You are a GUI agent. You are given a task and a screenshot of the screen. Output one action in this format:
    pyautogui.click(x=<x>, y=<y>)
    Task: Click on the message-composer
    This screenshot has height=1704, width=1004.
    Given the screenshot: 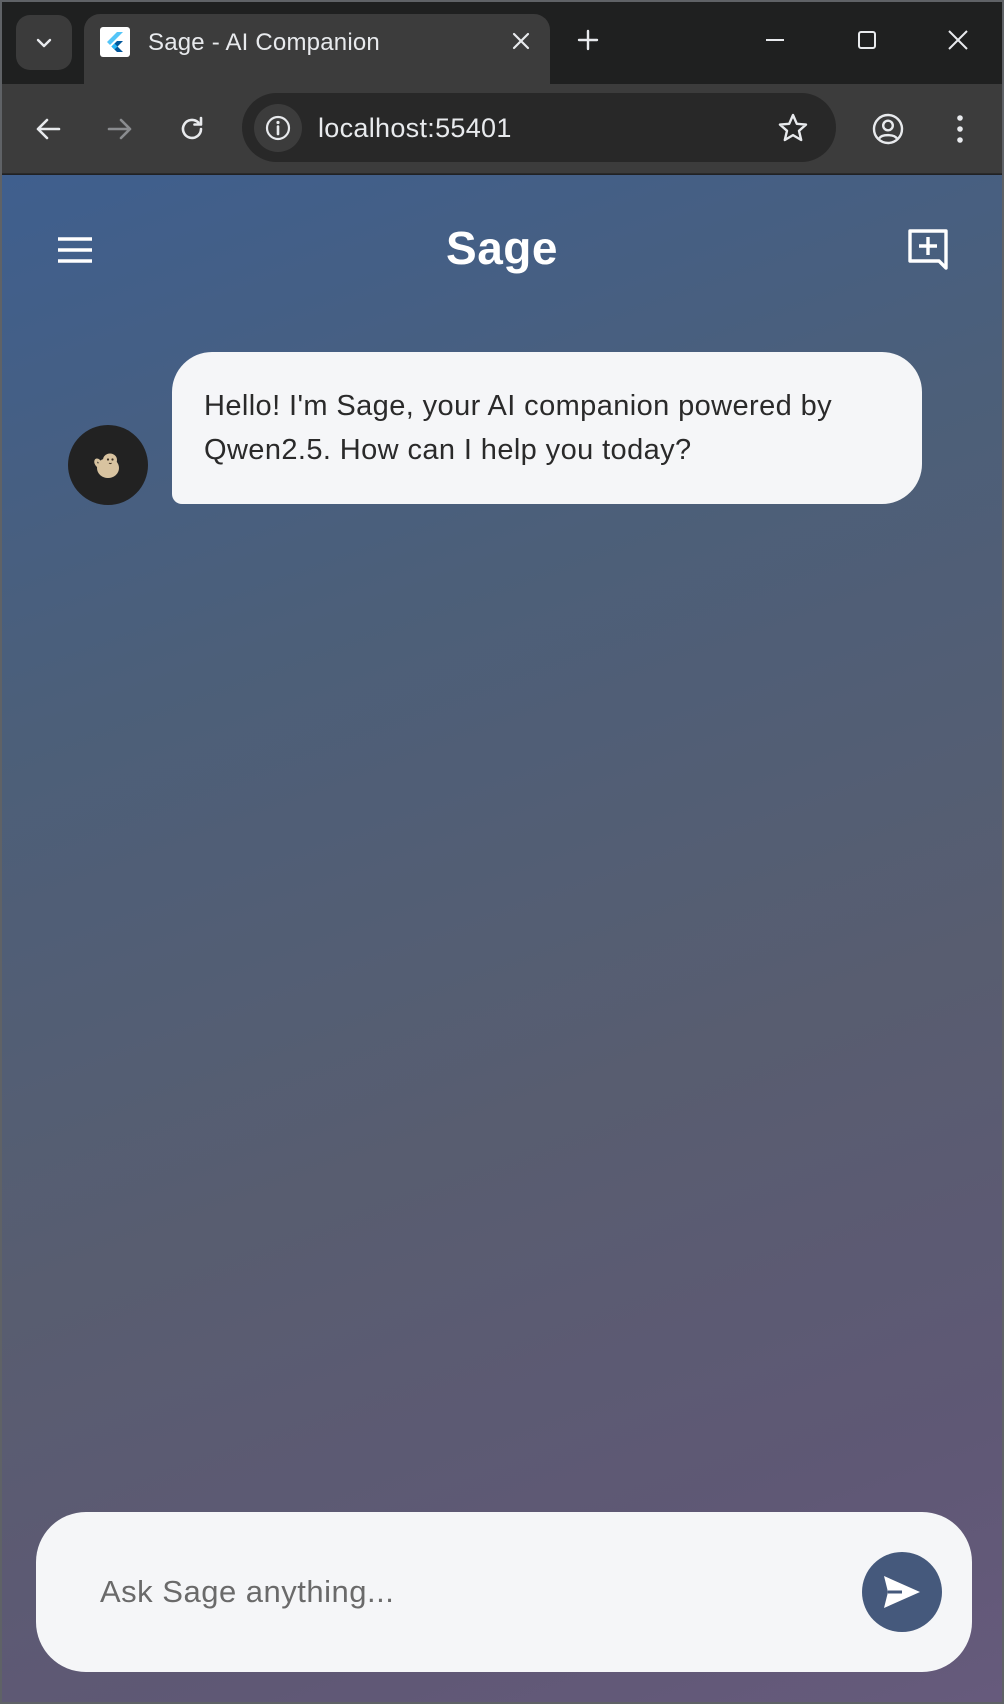 What is the action you would take?
    pyautogui.click(x=504, y=1592)
    